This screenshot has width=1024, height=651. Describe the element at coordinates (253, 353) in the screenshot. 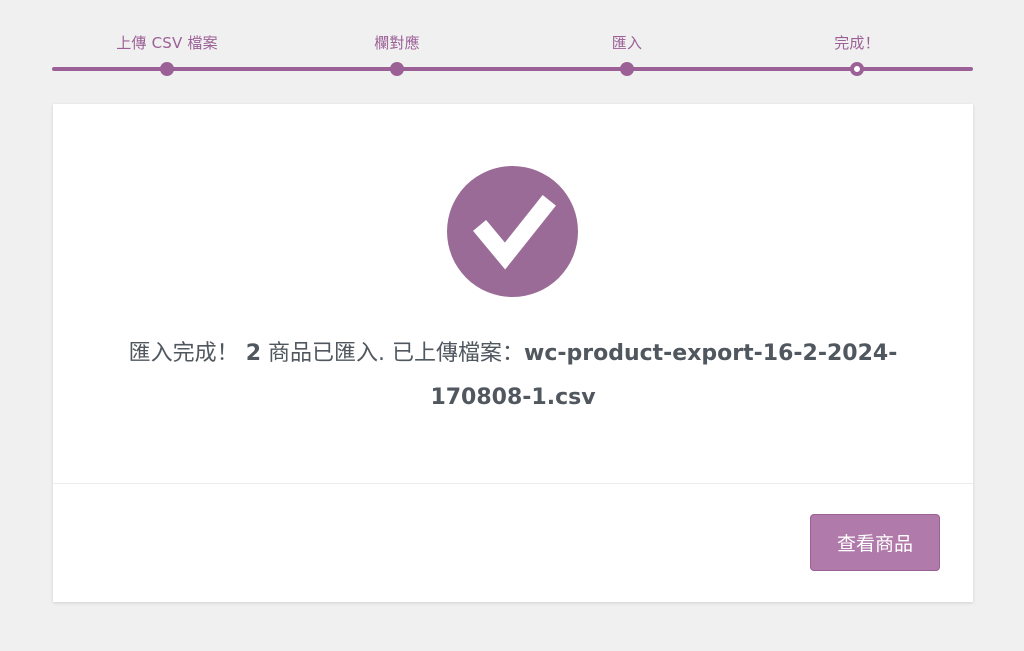

I see `imported-count: 2` at that location.